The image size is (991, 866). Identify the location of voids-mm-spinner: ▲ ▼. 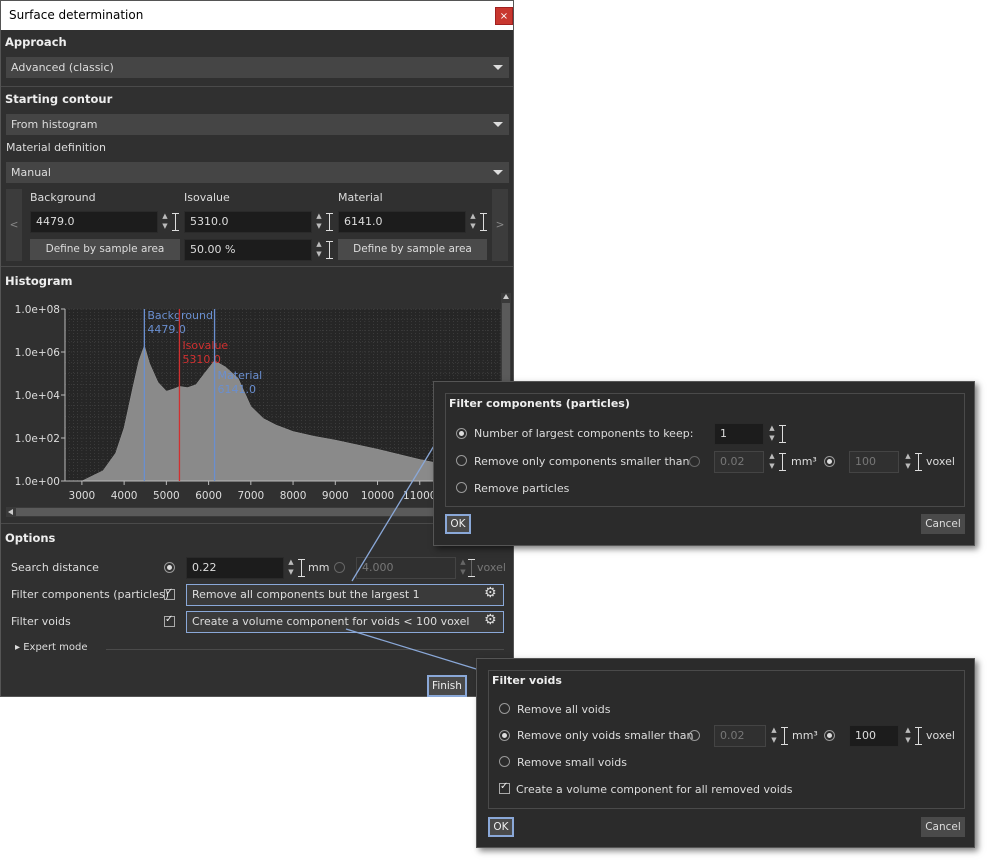
(774, 736).